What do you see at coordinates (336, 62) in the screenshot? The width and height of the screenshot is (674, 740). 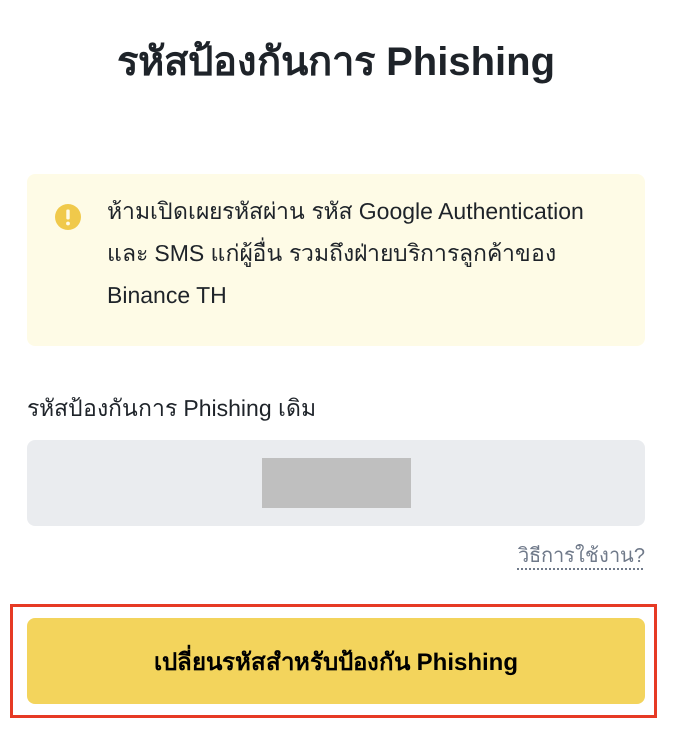 I see `page-title: รหัสป้องกันการ Phishing` at bounding box center [336, 62].